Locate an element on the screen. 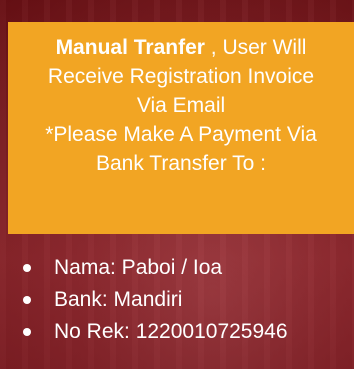  list-item-account-number: No Rek: 1220010725946 is located at coordinates (177, 332).